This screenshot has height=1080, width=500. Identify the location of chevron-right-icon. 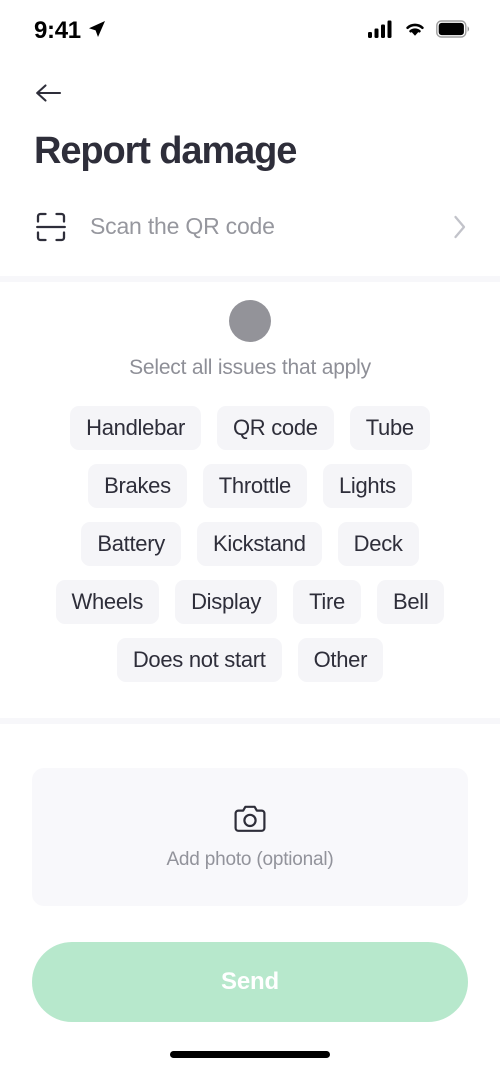
(460, 227).